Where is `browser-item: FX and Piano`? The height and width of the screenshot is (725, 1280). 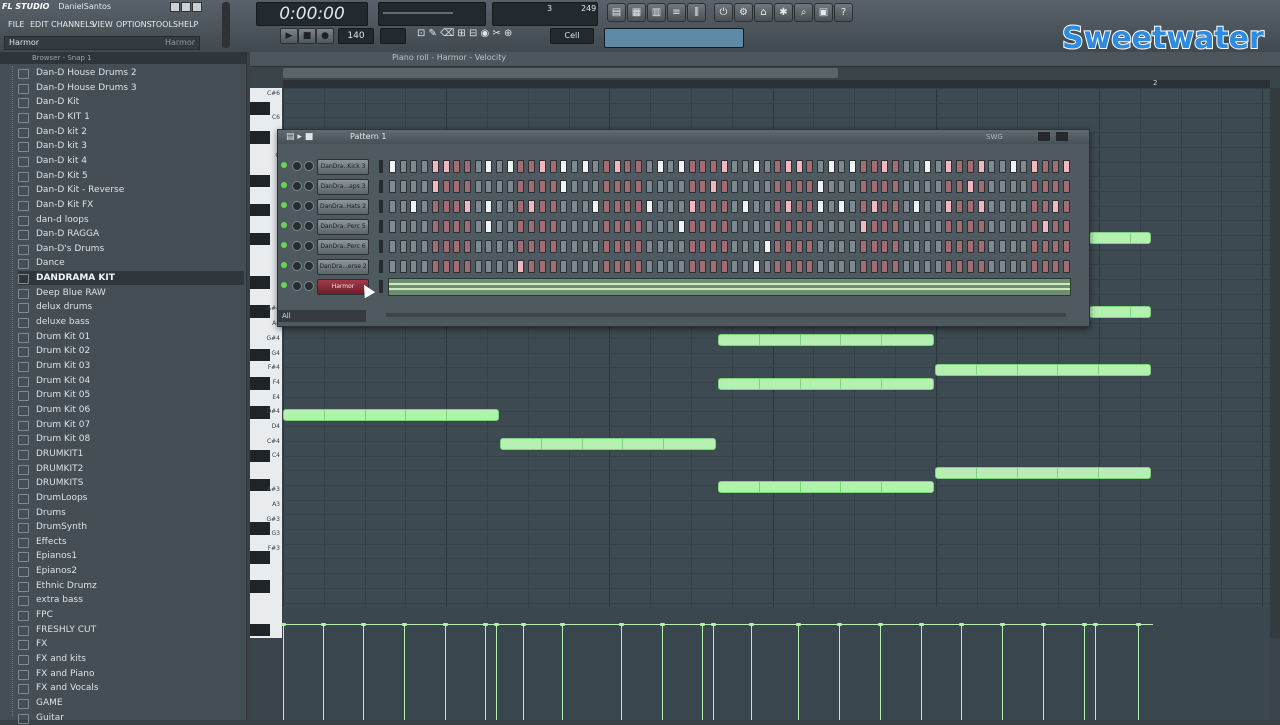 browser-item: FX and Piano is located at coordinates (131, 674).